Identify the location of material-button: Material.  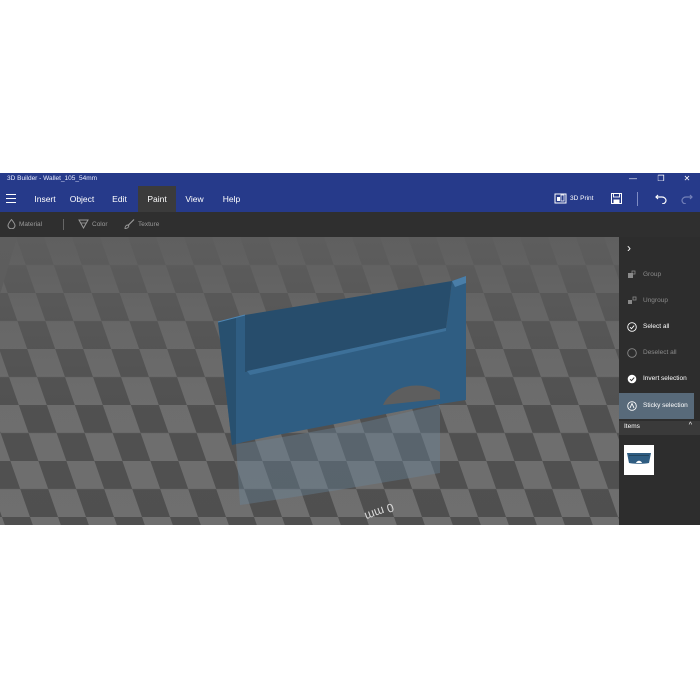
(24, 224).